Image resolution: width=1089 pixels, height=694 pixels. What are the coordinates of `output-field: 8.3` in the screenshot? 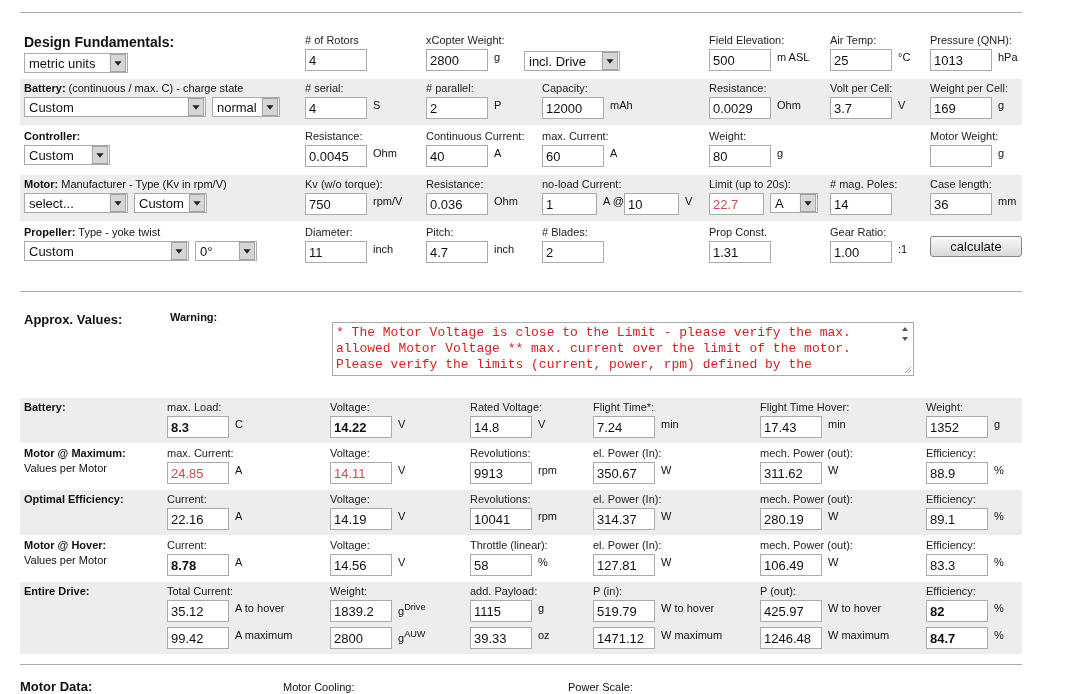 It's located at (198, 427).